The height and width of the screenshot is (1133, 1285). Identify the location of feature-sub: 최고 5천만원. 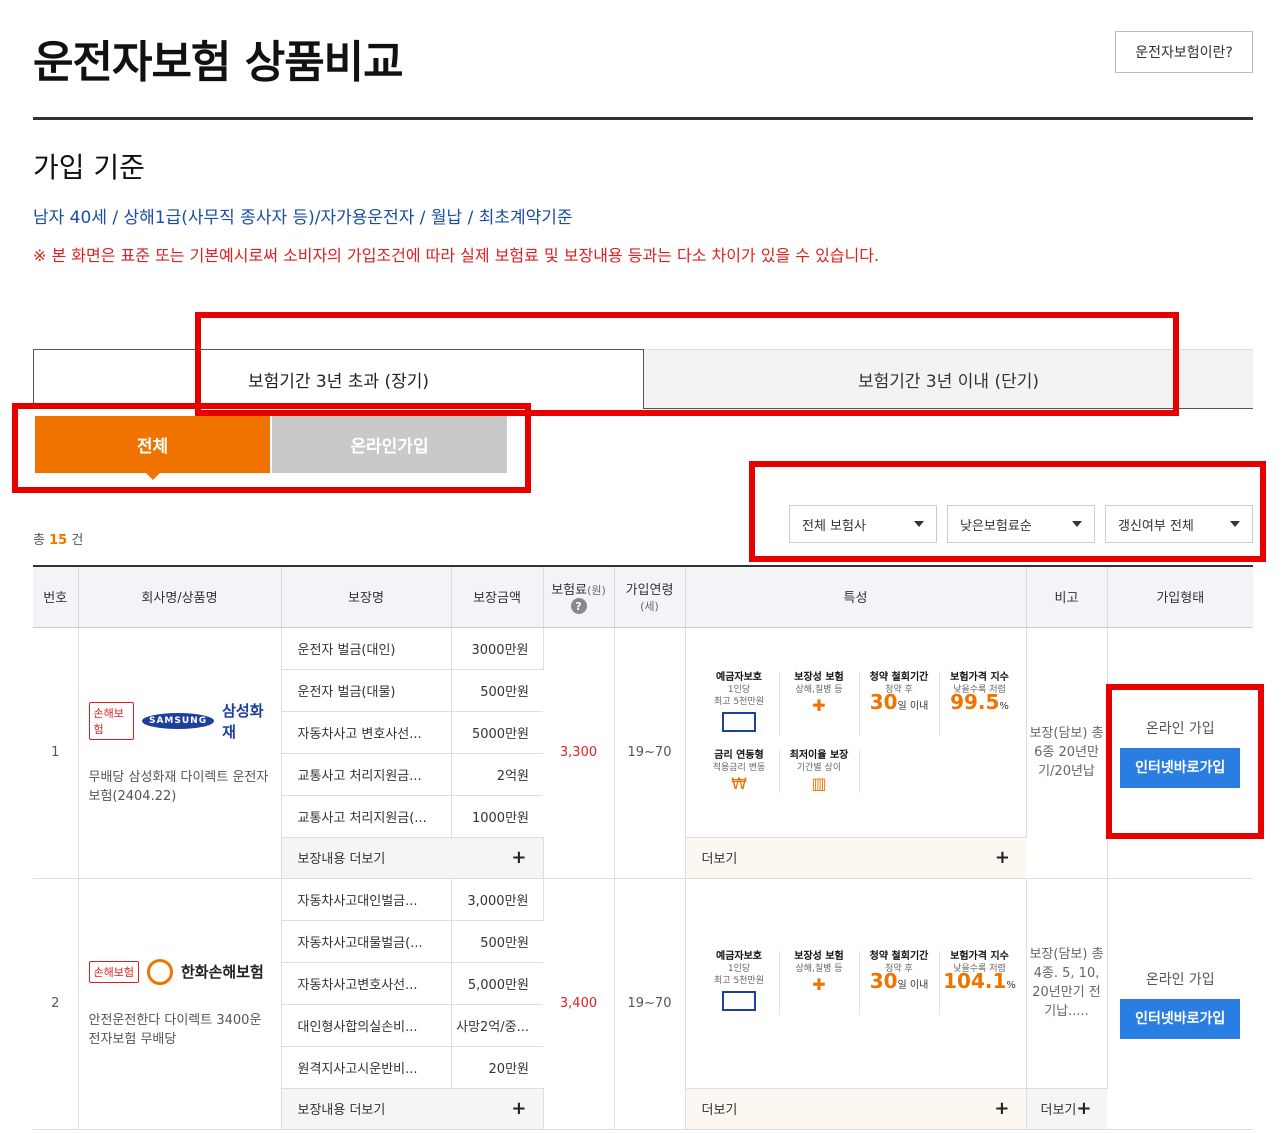
(739, 981).